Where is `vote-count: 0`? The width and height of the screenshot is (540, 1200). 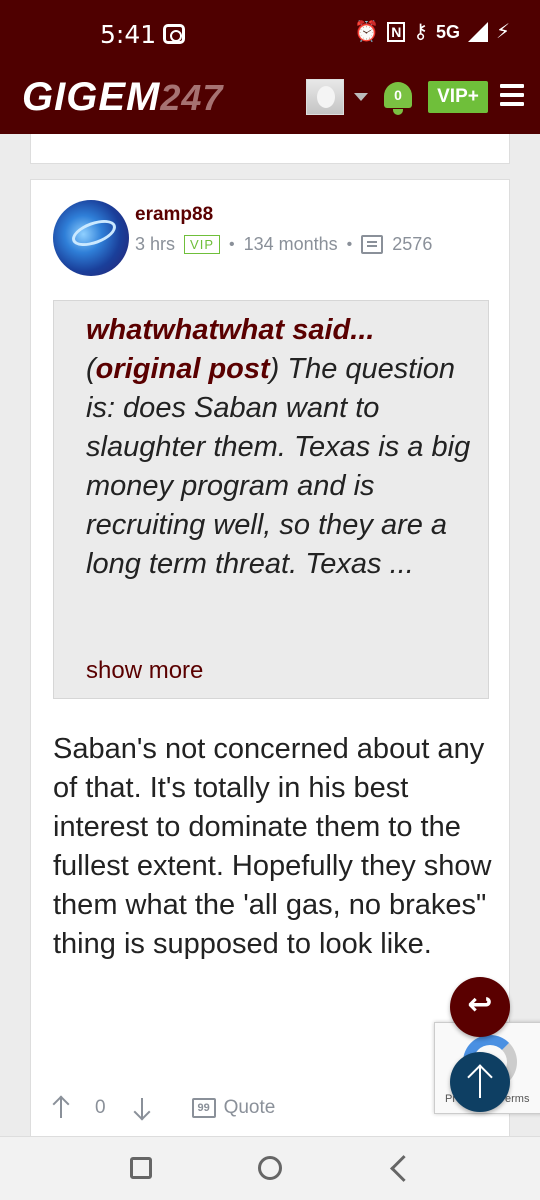 vote-count: 0 is located at coordinates (100, 1107).